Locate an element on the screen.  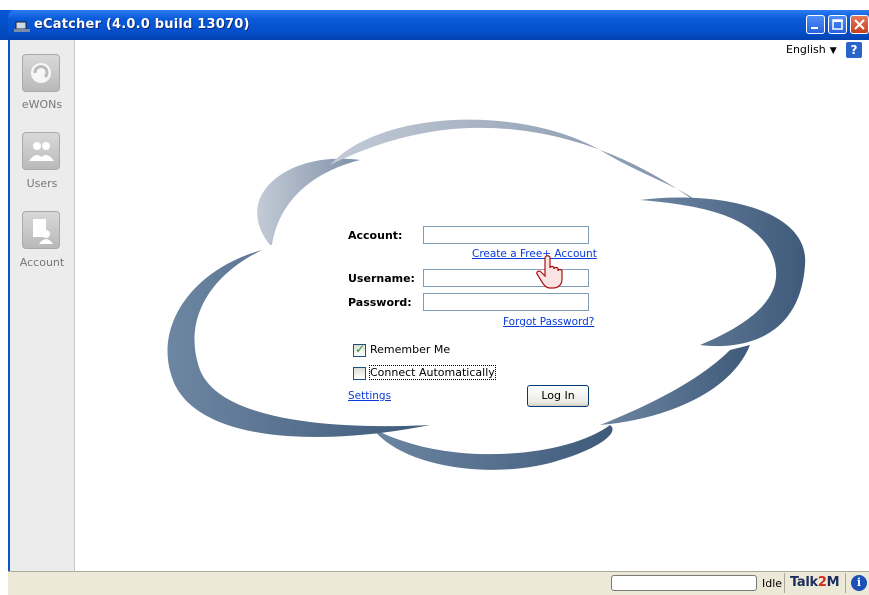
connect-automatically-label: Connect Automatically is located at coordinates (432, 372).